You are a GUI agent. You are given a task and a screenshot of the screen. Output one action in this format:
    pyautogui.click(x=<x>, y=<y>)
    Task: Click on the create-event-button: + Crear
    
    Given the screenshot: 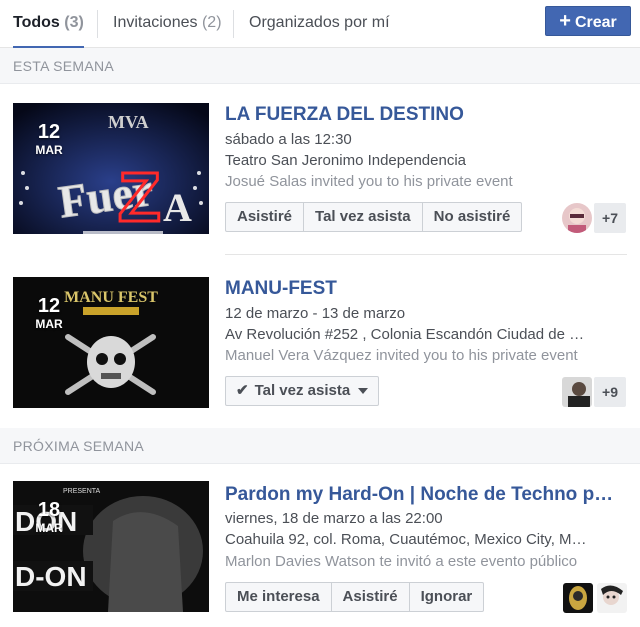 What is the action you would take?
    pyautogui.click(x=588, y=21)
    